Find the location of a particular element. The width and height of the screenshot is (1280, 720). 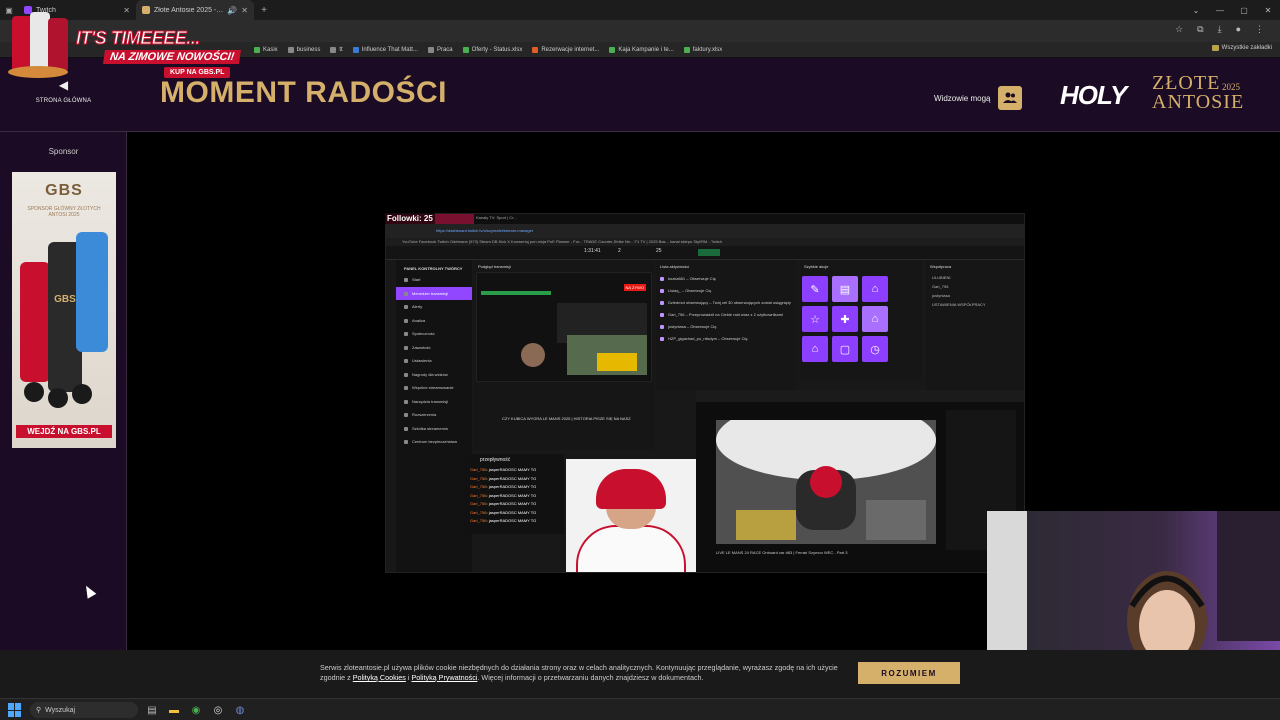

maximize-icon: ▢ is located at coordinates (1244, 10).